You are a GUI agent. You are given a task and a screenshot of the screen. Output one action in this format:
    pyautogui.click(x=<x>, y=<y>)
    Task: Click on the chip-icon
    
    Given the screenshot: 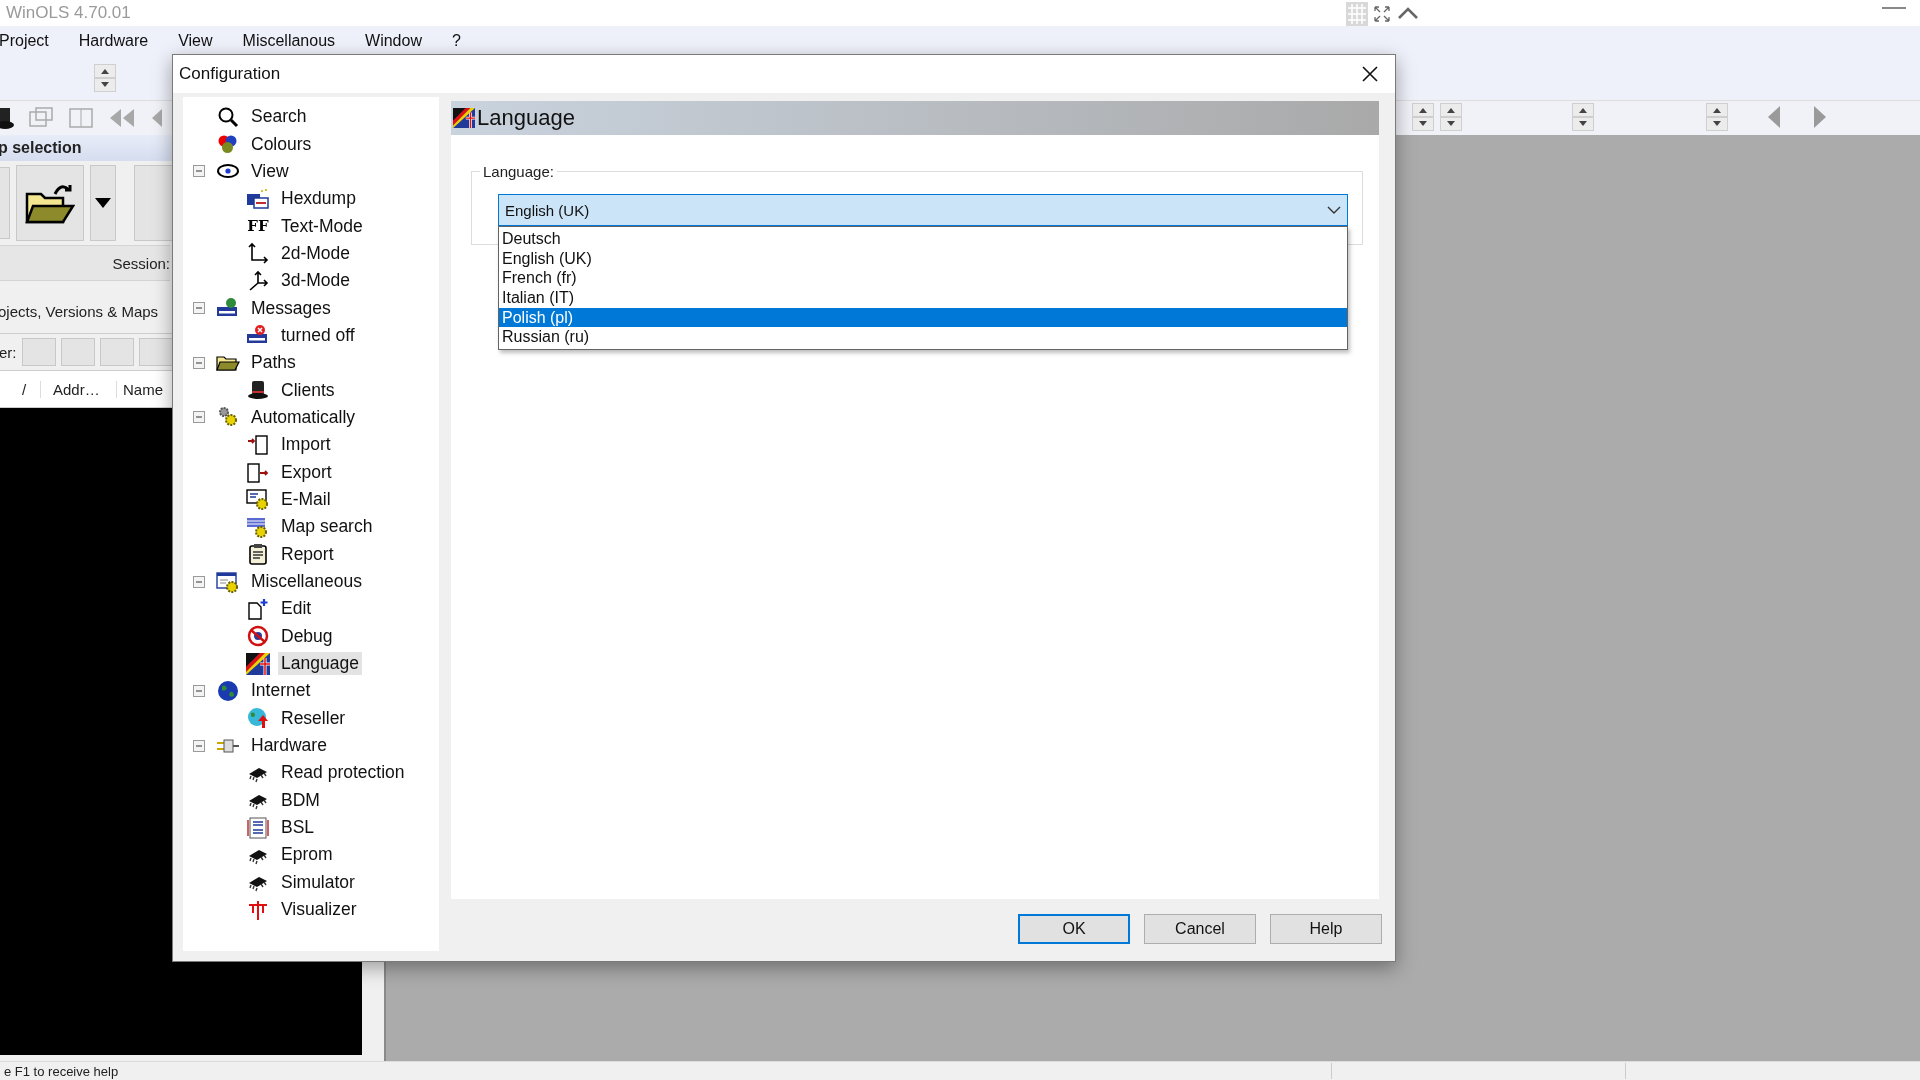 What is the action you would take?
    pyautogui.click(x=258, y=827)
    